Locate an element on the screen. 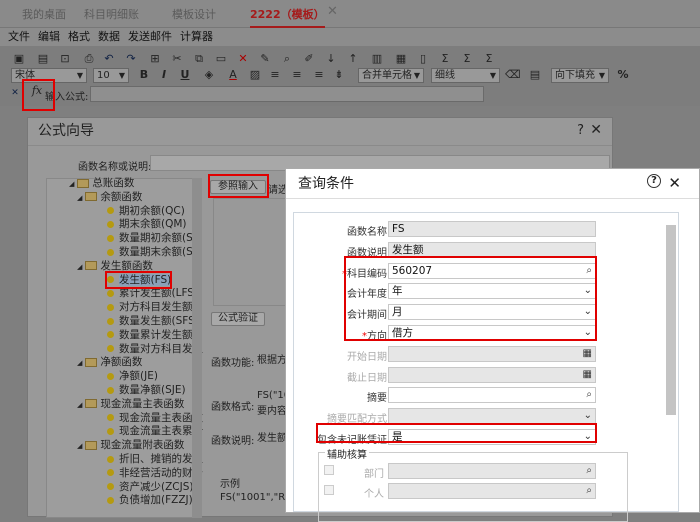 The width and height of the screenshot is (700, 522). merge-select: 合并单元格 ▼ is located at coordinates (391, 75).